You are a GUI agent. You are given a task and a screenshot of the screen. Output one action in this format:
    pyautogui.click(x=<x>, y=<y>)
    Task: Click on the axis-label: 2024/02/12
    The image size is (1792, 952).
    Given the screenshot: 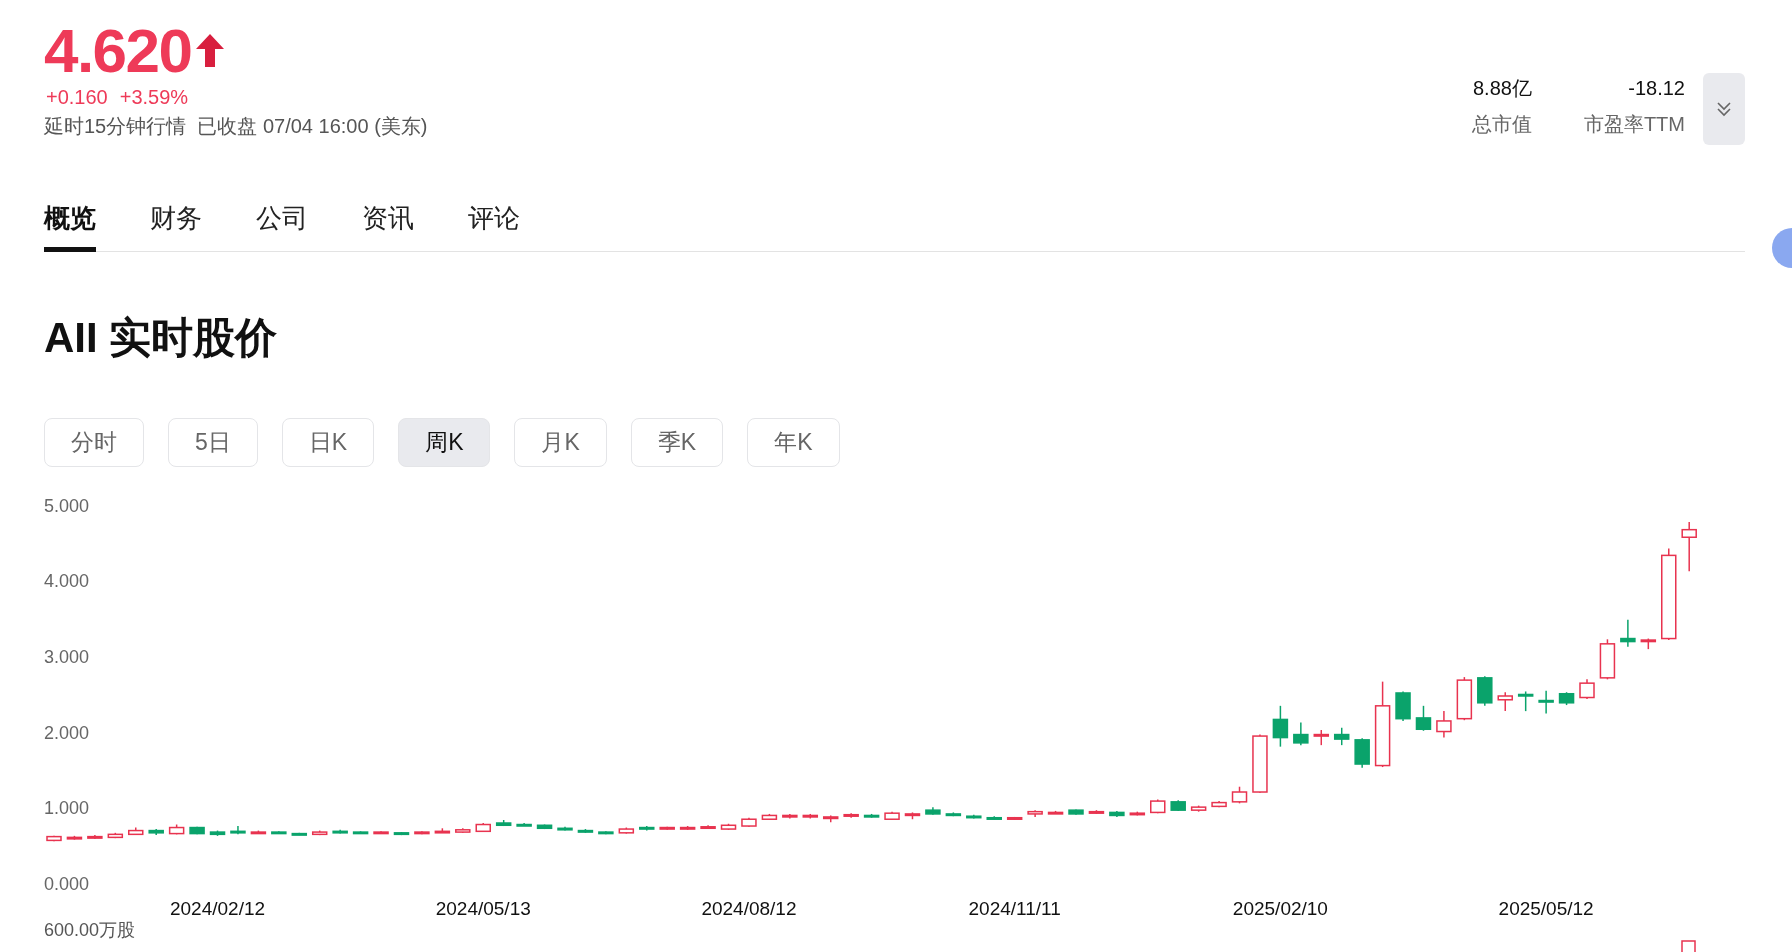 What is the action you would take?
    pyautogui.click(x=217, y=908)
    